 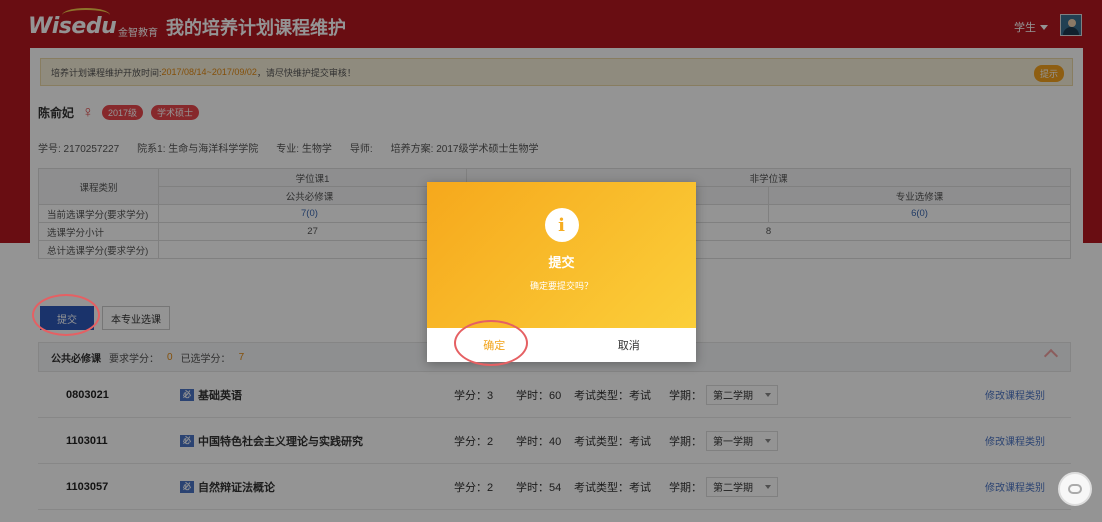 I want to click on dialog-title: 提交, so click(x=561, y=262).